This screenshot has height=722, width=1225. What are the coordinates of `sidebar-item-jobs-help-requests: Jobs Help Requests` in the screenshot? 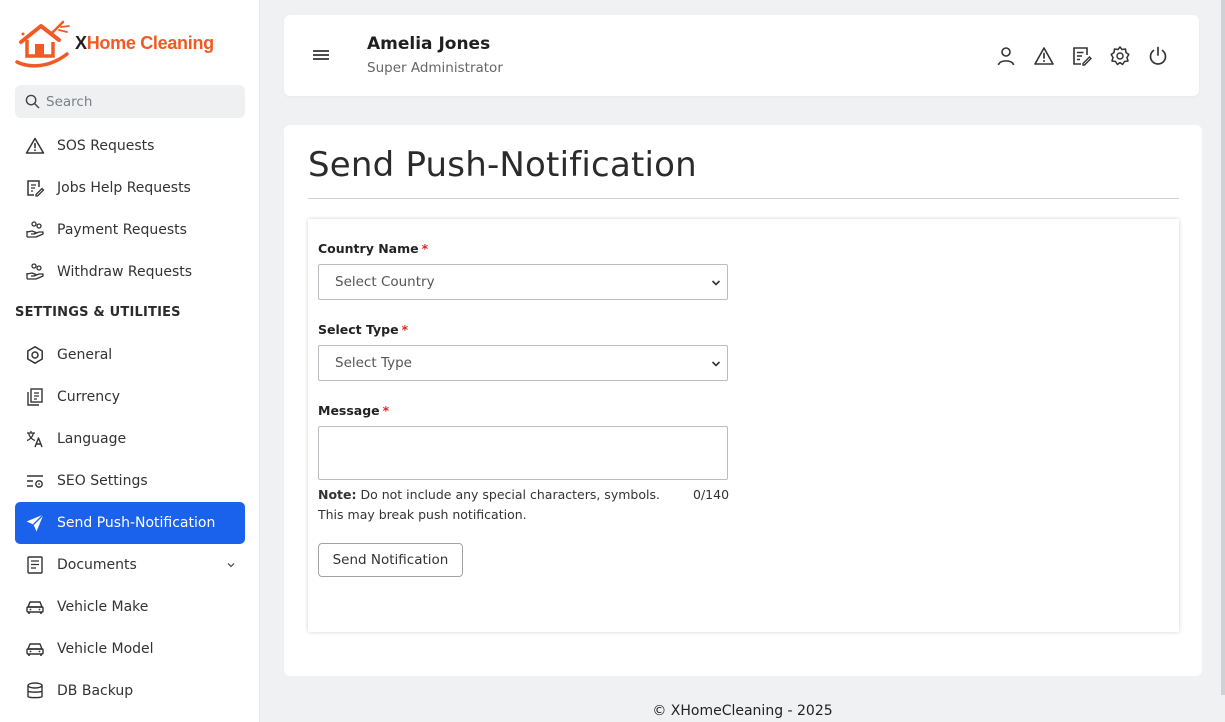 It's located at (130, 188).